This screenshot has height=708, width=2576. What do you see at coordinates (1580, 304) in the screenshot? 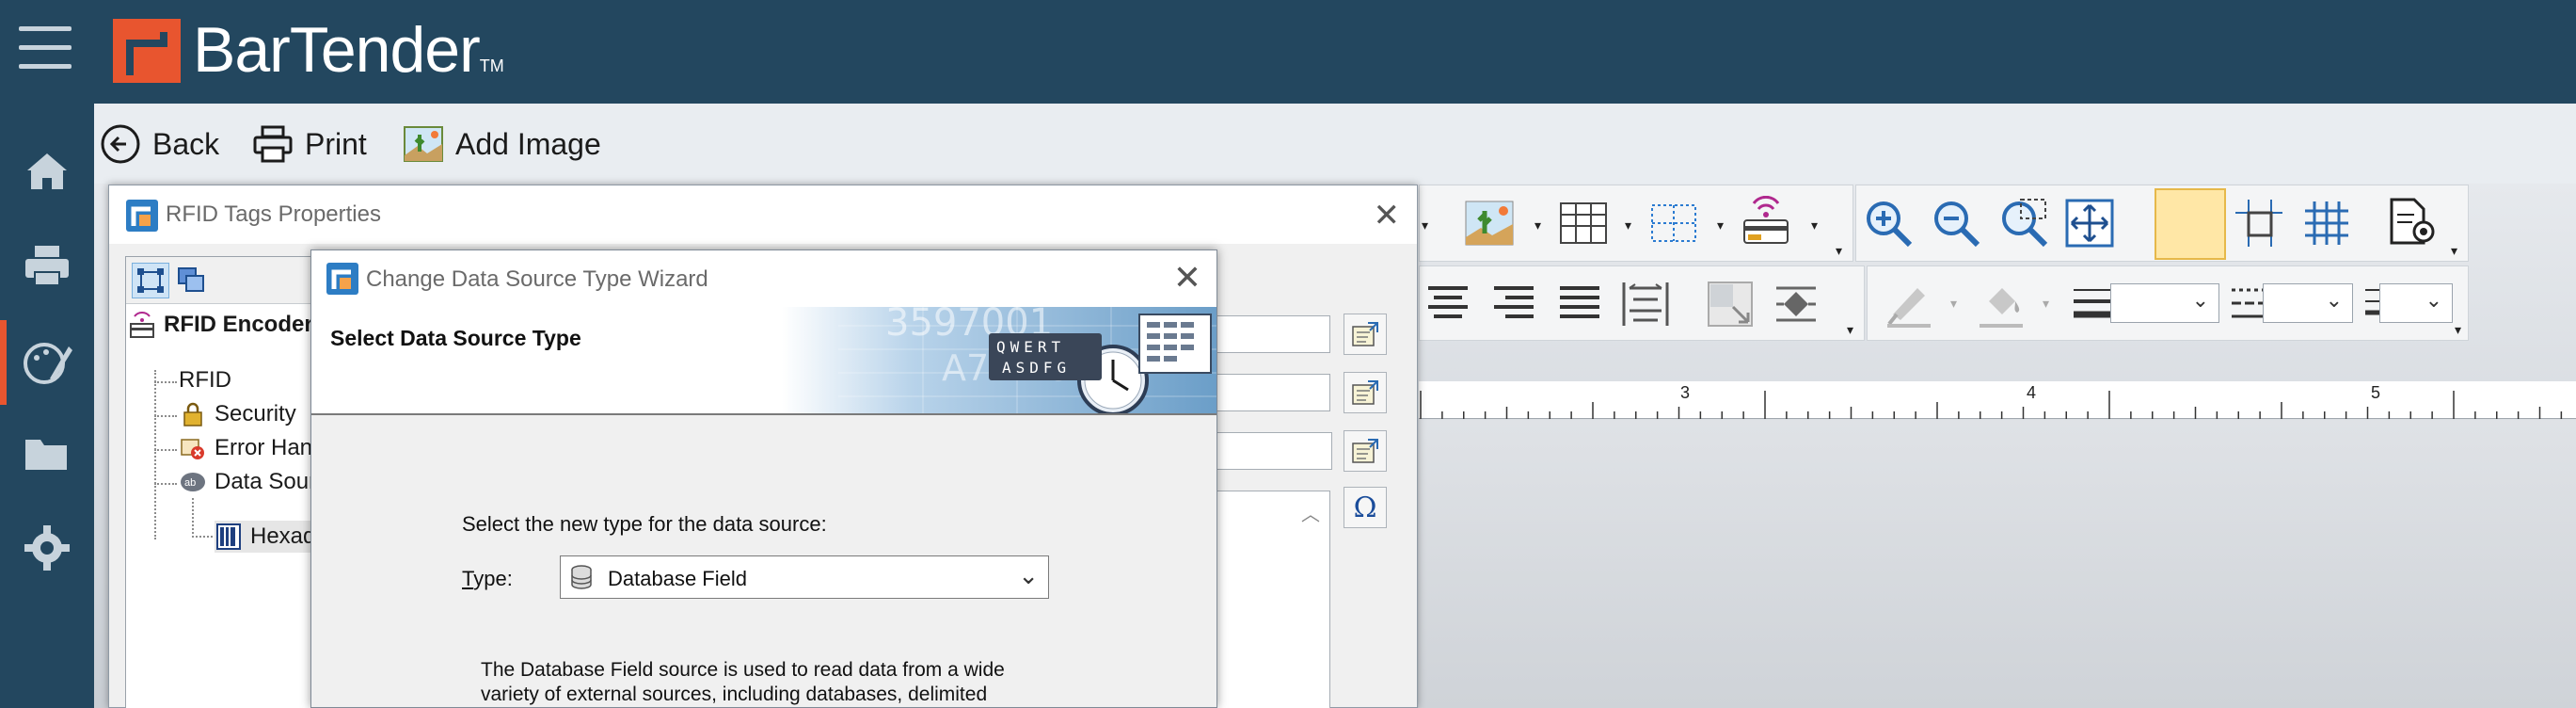
I see `justify-icon` at bounding box center [1580, 304].